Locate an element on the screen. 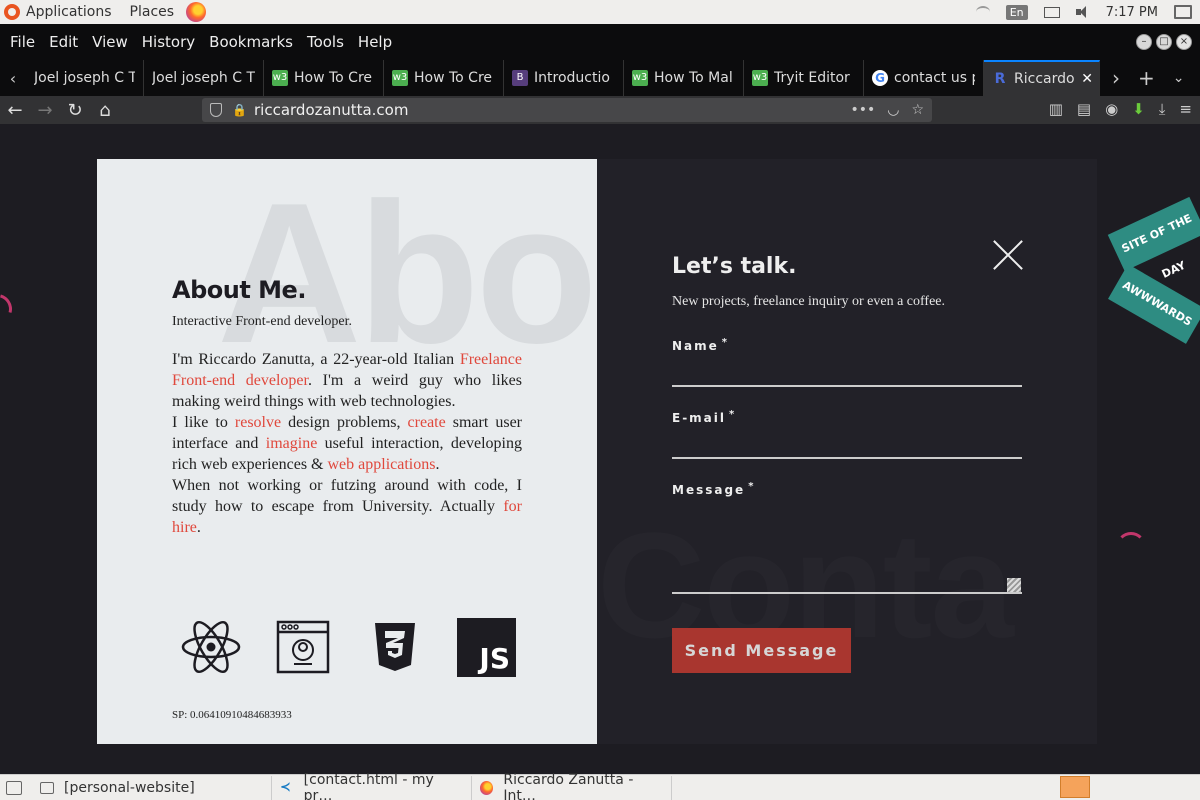 The image size is (1200, 800). maximize-icon: □ is located at coordinates (1164, 42).